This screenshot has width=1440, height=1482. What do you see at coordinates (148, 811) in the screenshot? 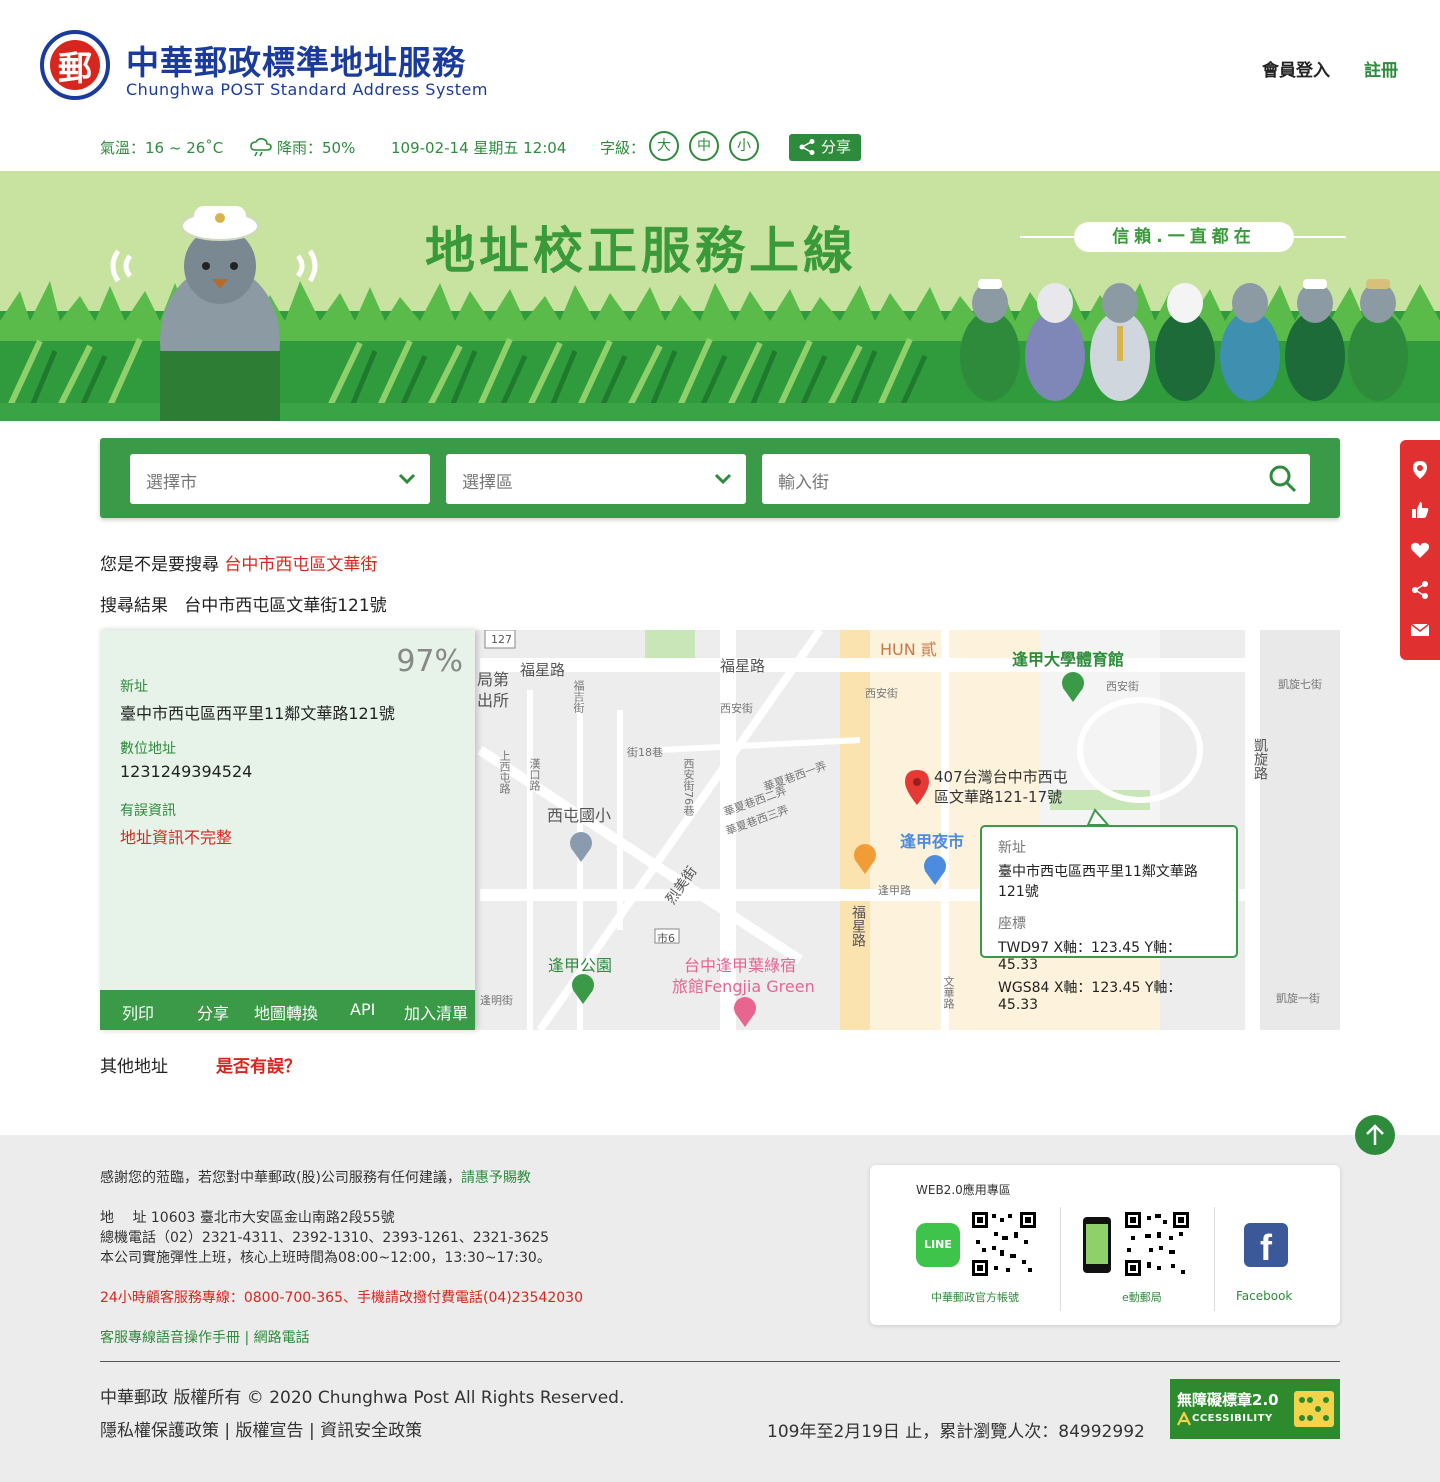
I see `error-info-label: 有誤資訊` at bounding box center [148, 811].